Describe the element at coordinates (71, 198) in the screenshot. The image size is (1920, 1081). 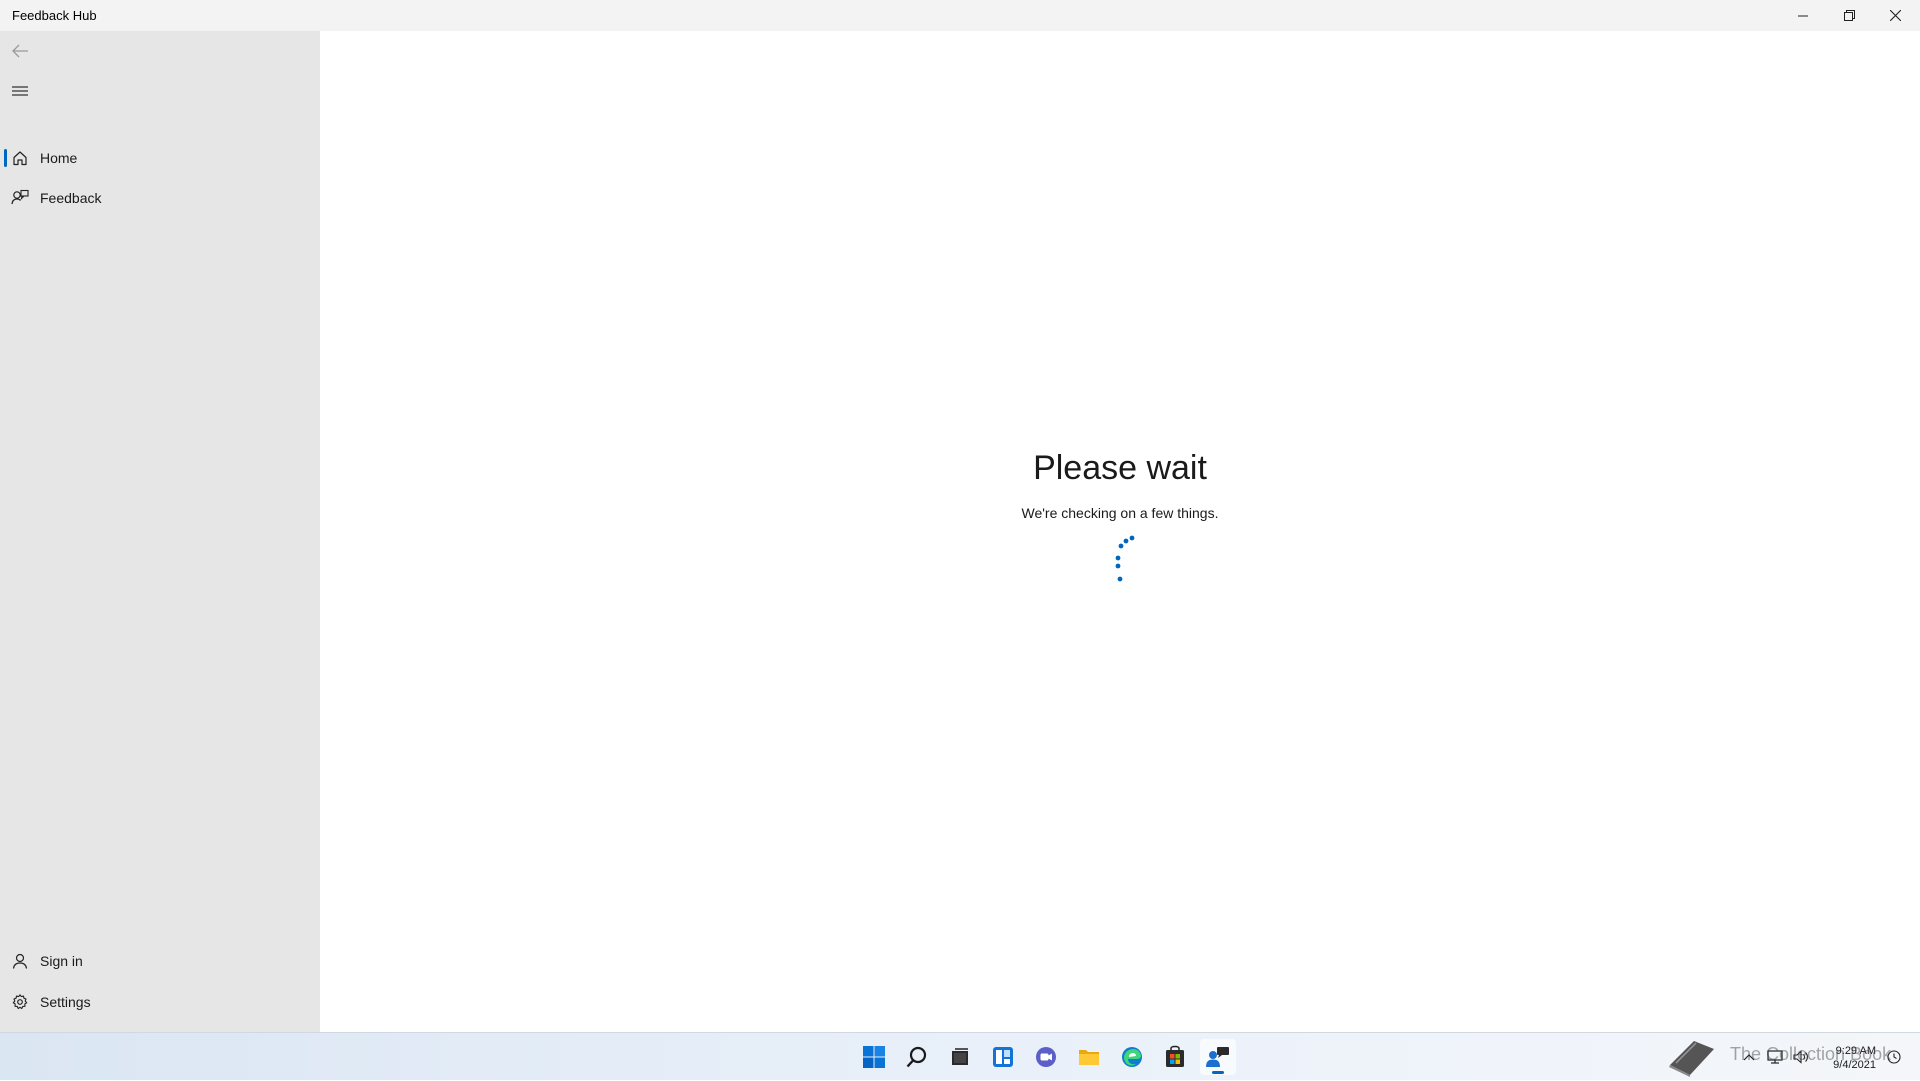
I see `nav-item-label: Feedback` at that location.